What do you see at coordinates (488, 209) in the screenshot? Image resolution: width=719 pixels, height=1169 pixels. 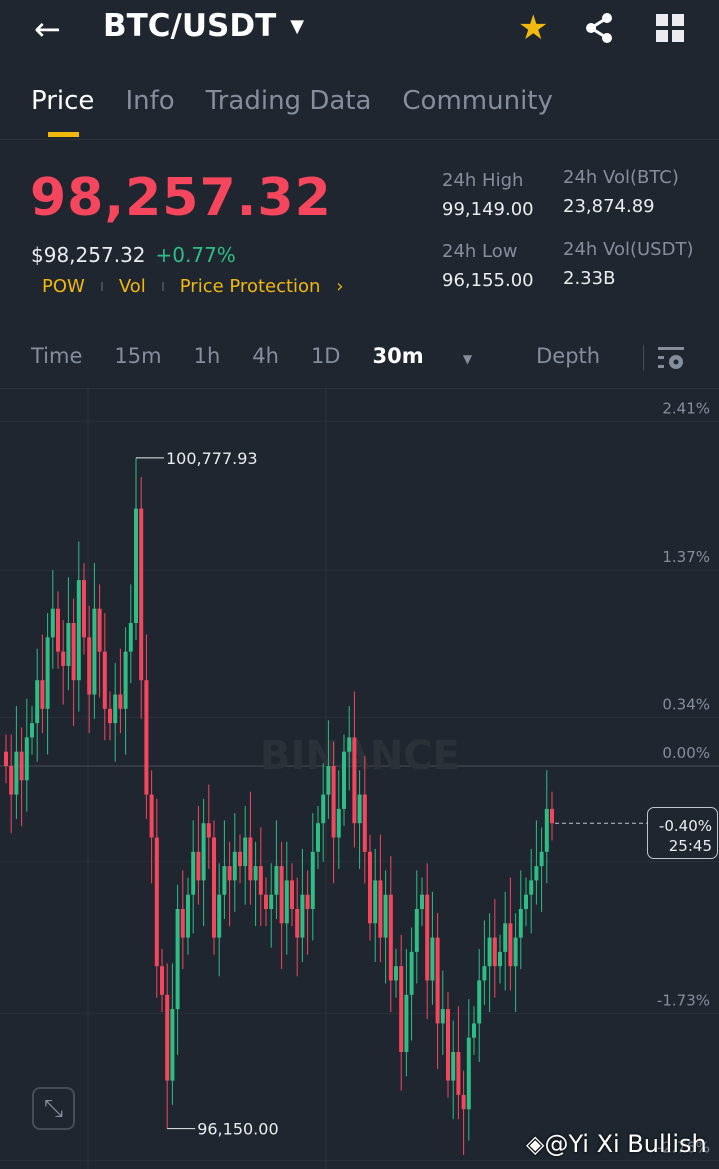 I see `stat-value: 99,149.00` at bounding box center [488, 209].